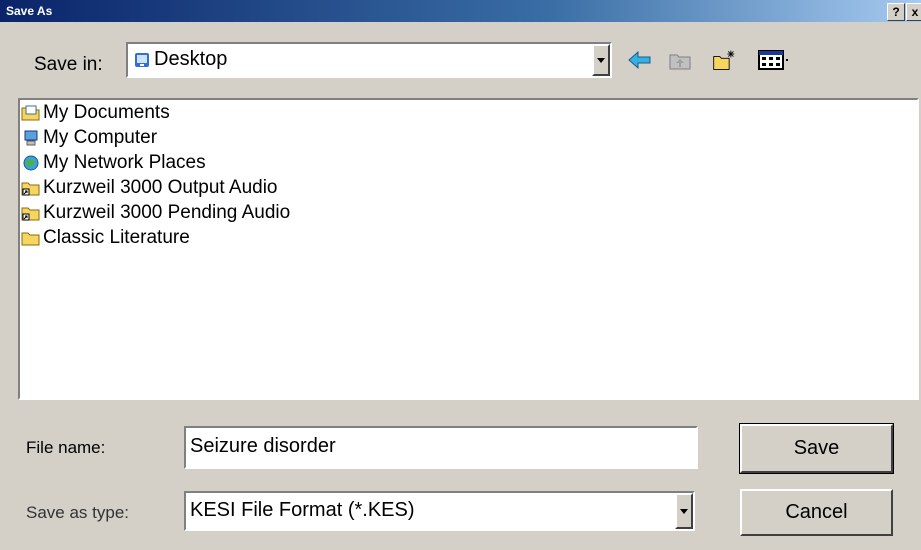  Describe the element at coordinates (468, 237) in the screenshot. I see `list-item: Classic Literature` at that location.